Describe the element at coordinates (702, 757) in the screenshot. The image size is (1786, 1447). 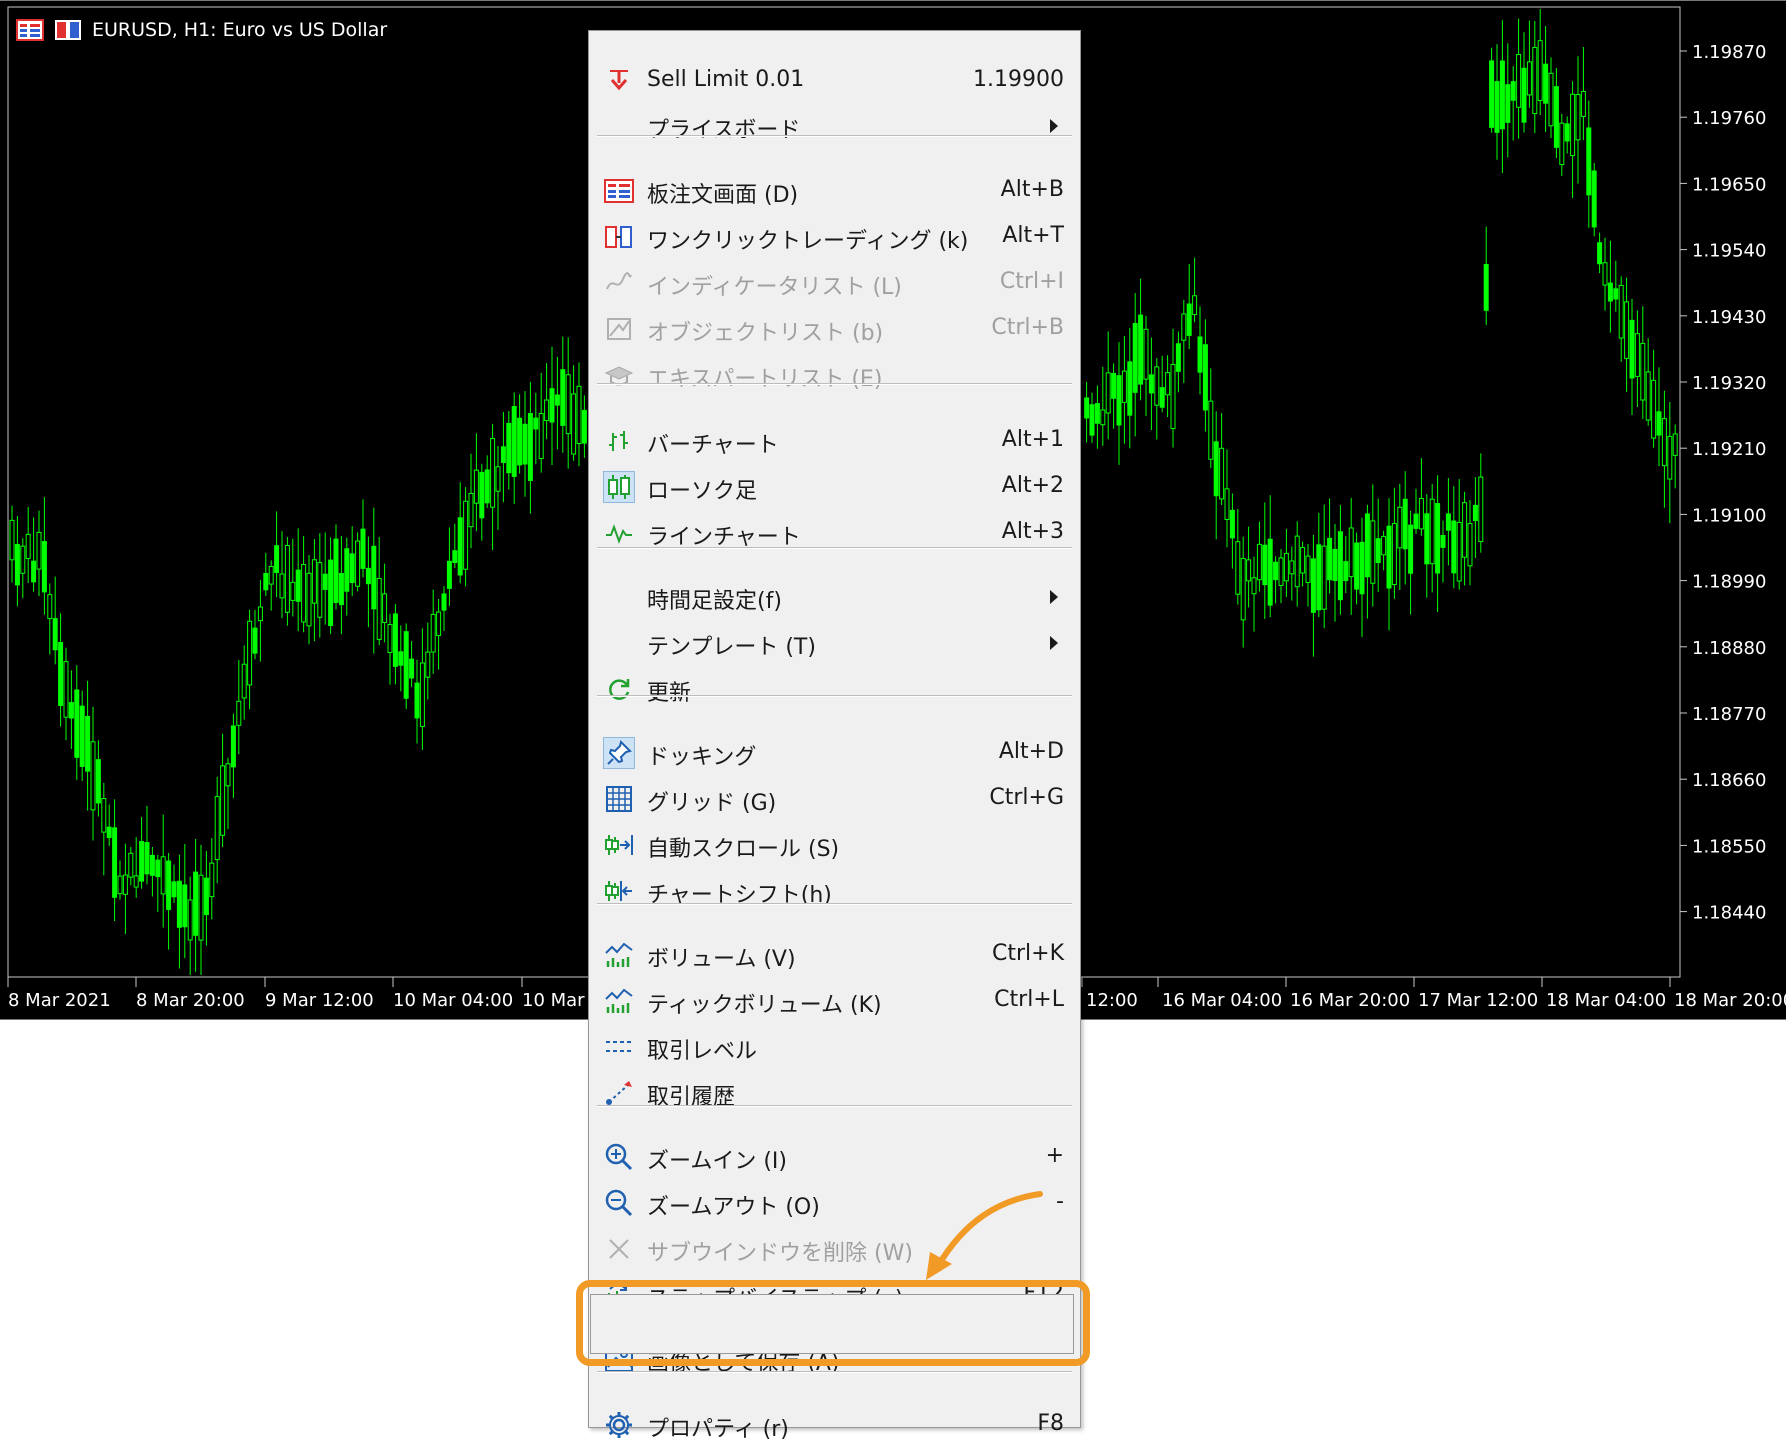
I see `menu-item-label: ドッキング` at that location.